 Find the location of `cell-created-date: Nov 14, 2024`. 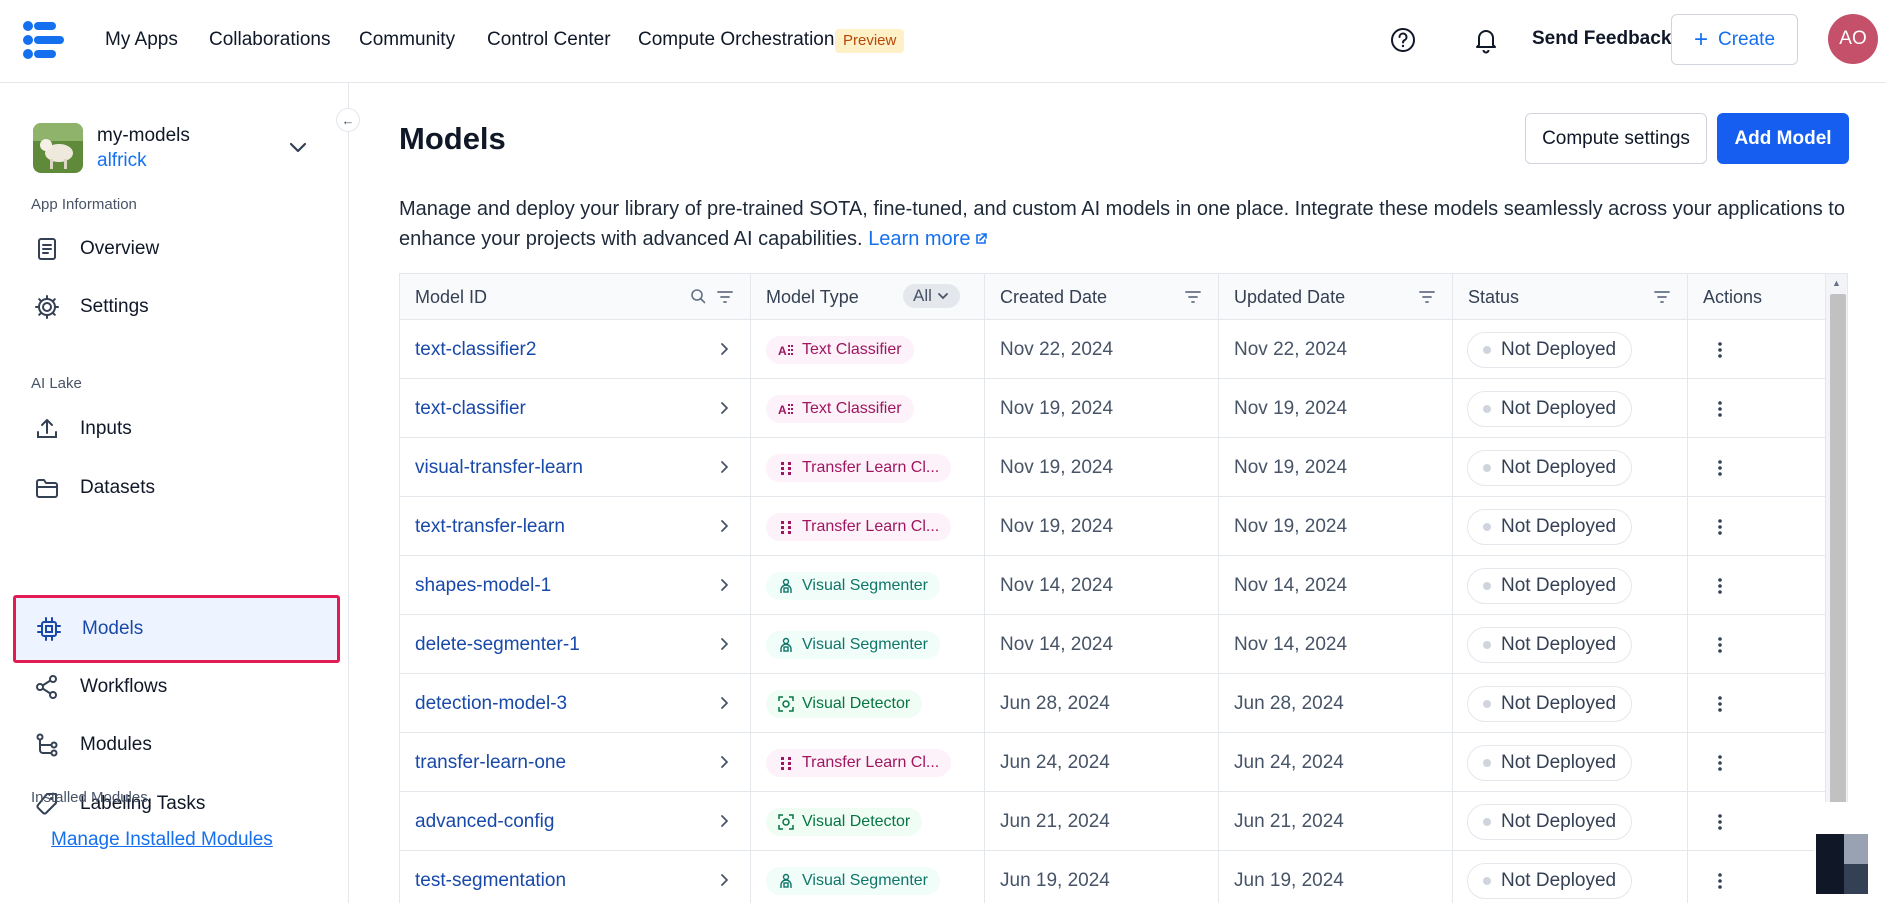

cell-created-date: Nov 14, 2024 is located at coordinates (1102, 644).